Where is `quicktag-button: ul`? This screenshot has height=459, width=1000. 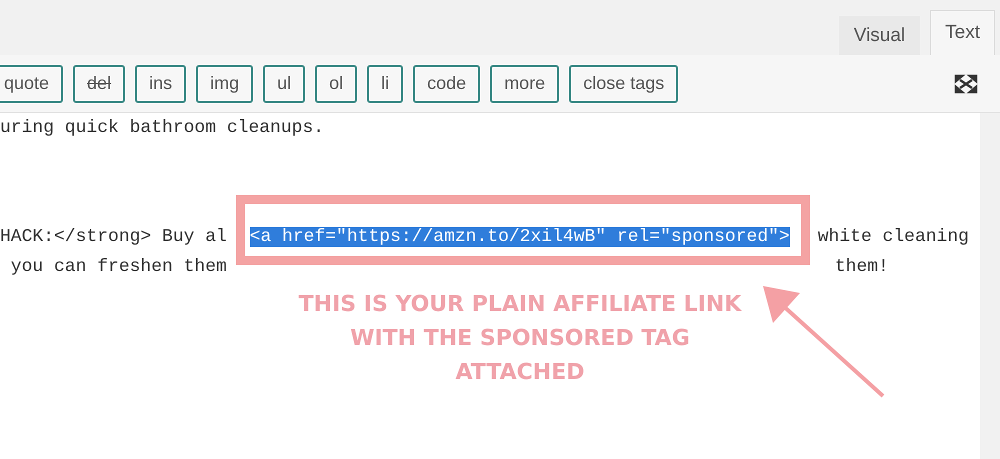 quicktag-button: ul is located at coordinates (284, 83).